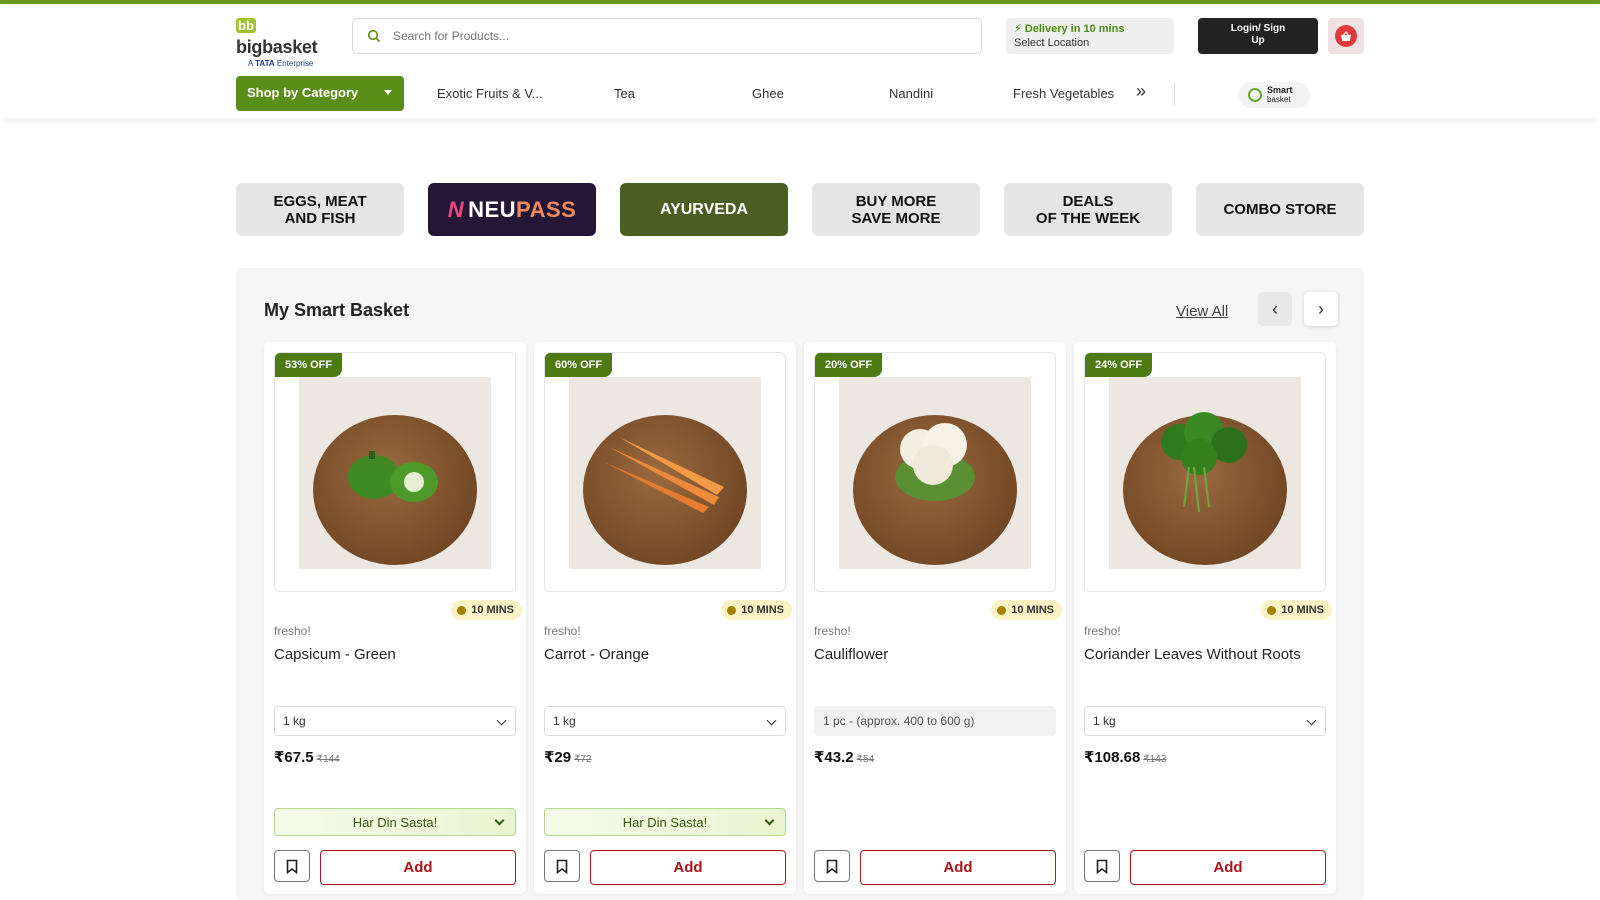 This screenshot has width=1600, height=900. Describe the element at coordinates (1141, 91) in the screenshot. I see `nav-more-icon: »` at that location.